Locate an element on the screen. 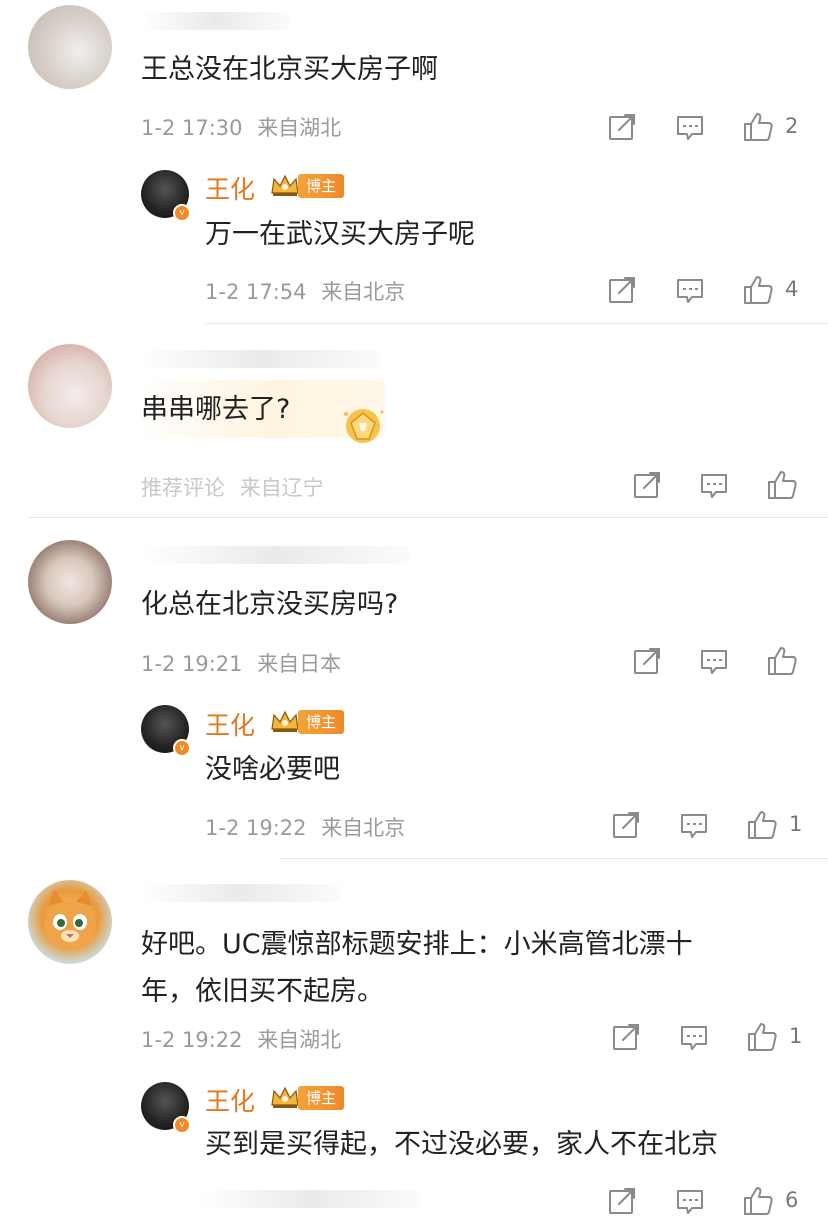  comment-text: 王总没在北京买大房子啊 is located at coordinates (289, 69).